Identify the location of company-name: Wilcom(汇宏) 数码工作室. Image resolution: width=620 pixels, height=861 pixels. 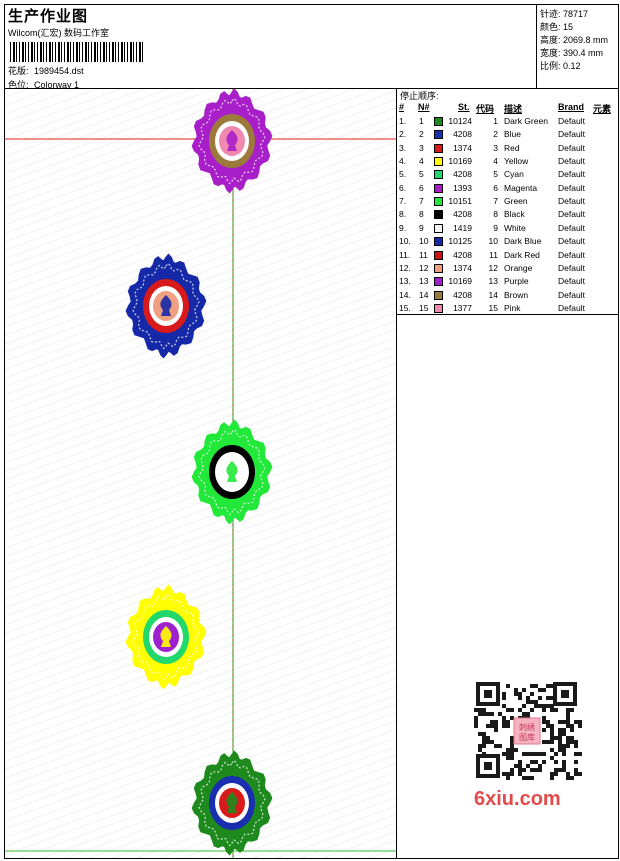
(58, 33).